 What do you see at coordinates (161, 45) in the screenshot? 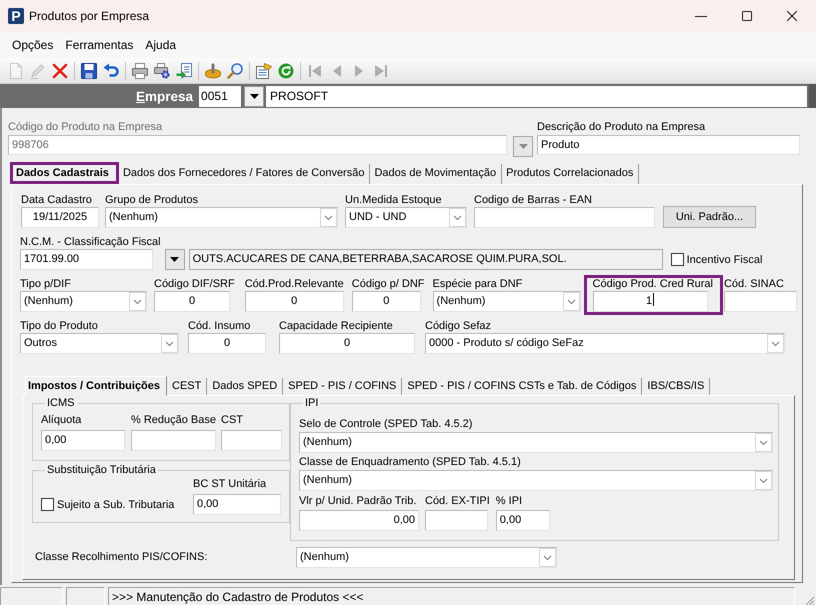
I see `menu-item: Ajuda` at bounding box center [161, 45].